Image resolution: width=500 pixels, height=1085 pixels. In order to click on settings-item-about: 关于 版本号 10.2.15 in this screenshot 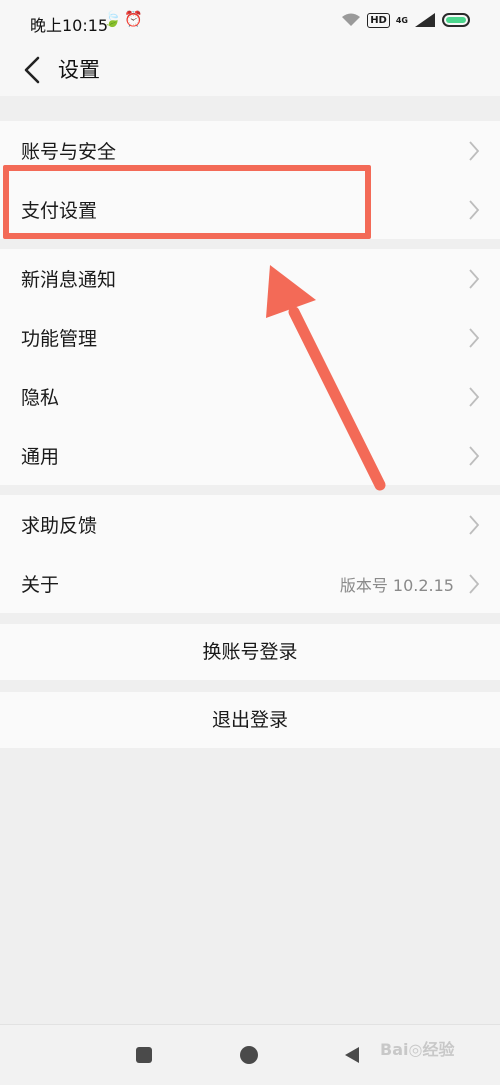, I will do `click(250, 583)`.